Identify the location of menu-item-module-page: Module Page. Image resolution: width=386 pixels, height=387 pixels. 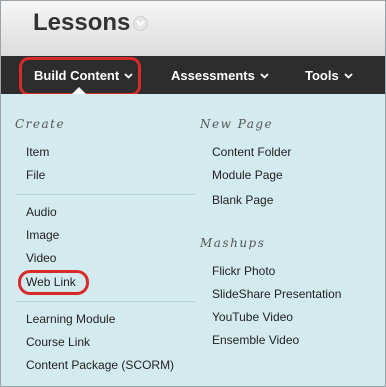
(247, 175).